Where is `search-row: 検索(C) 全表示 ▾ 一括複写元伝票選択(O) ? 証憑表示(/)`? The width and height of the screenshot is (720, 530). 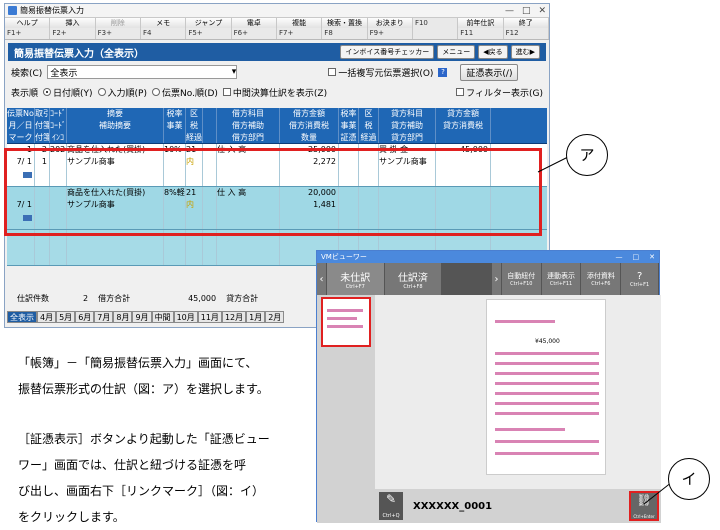 search-row: 検索(C) 全表示 ▾ 一括複写元伝票選択(O) ? 証憑表示(/) is located at coordinates (277, 72).